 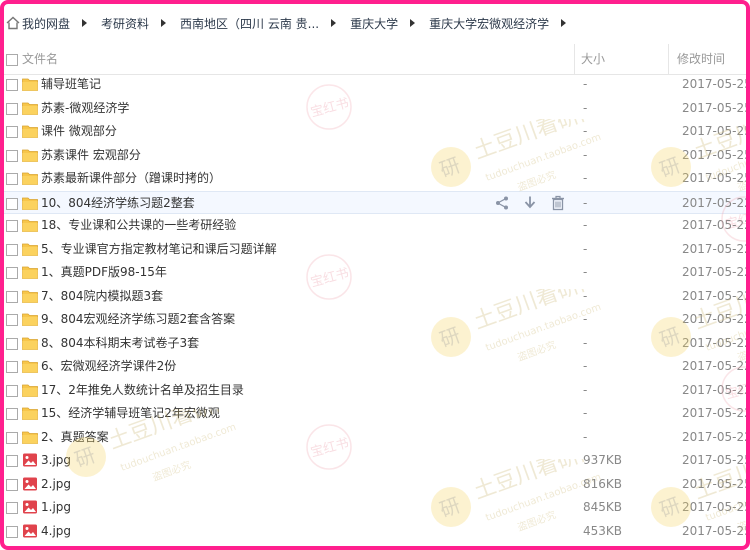 I want to click on breadcrumb-link: 重庆大学宏微观经济学, so click(x=489, y=23).